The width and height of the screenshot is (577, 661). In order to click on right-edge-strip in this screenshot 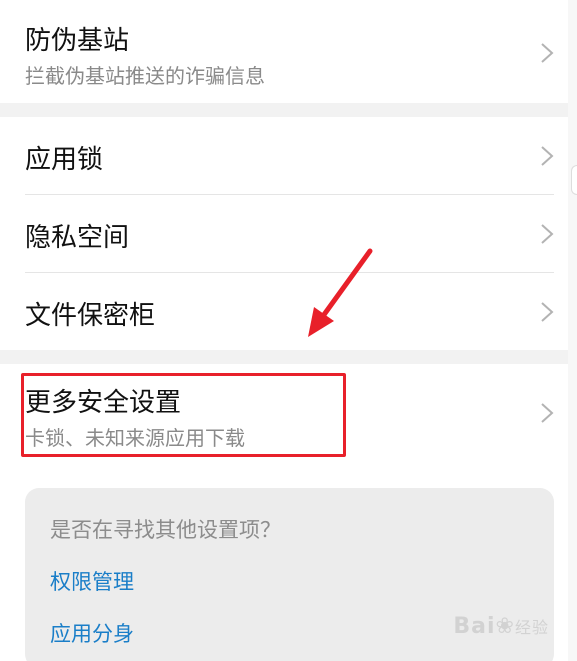, I will do `click(572, 330)`.